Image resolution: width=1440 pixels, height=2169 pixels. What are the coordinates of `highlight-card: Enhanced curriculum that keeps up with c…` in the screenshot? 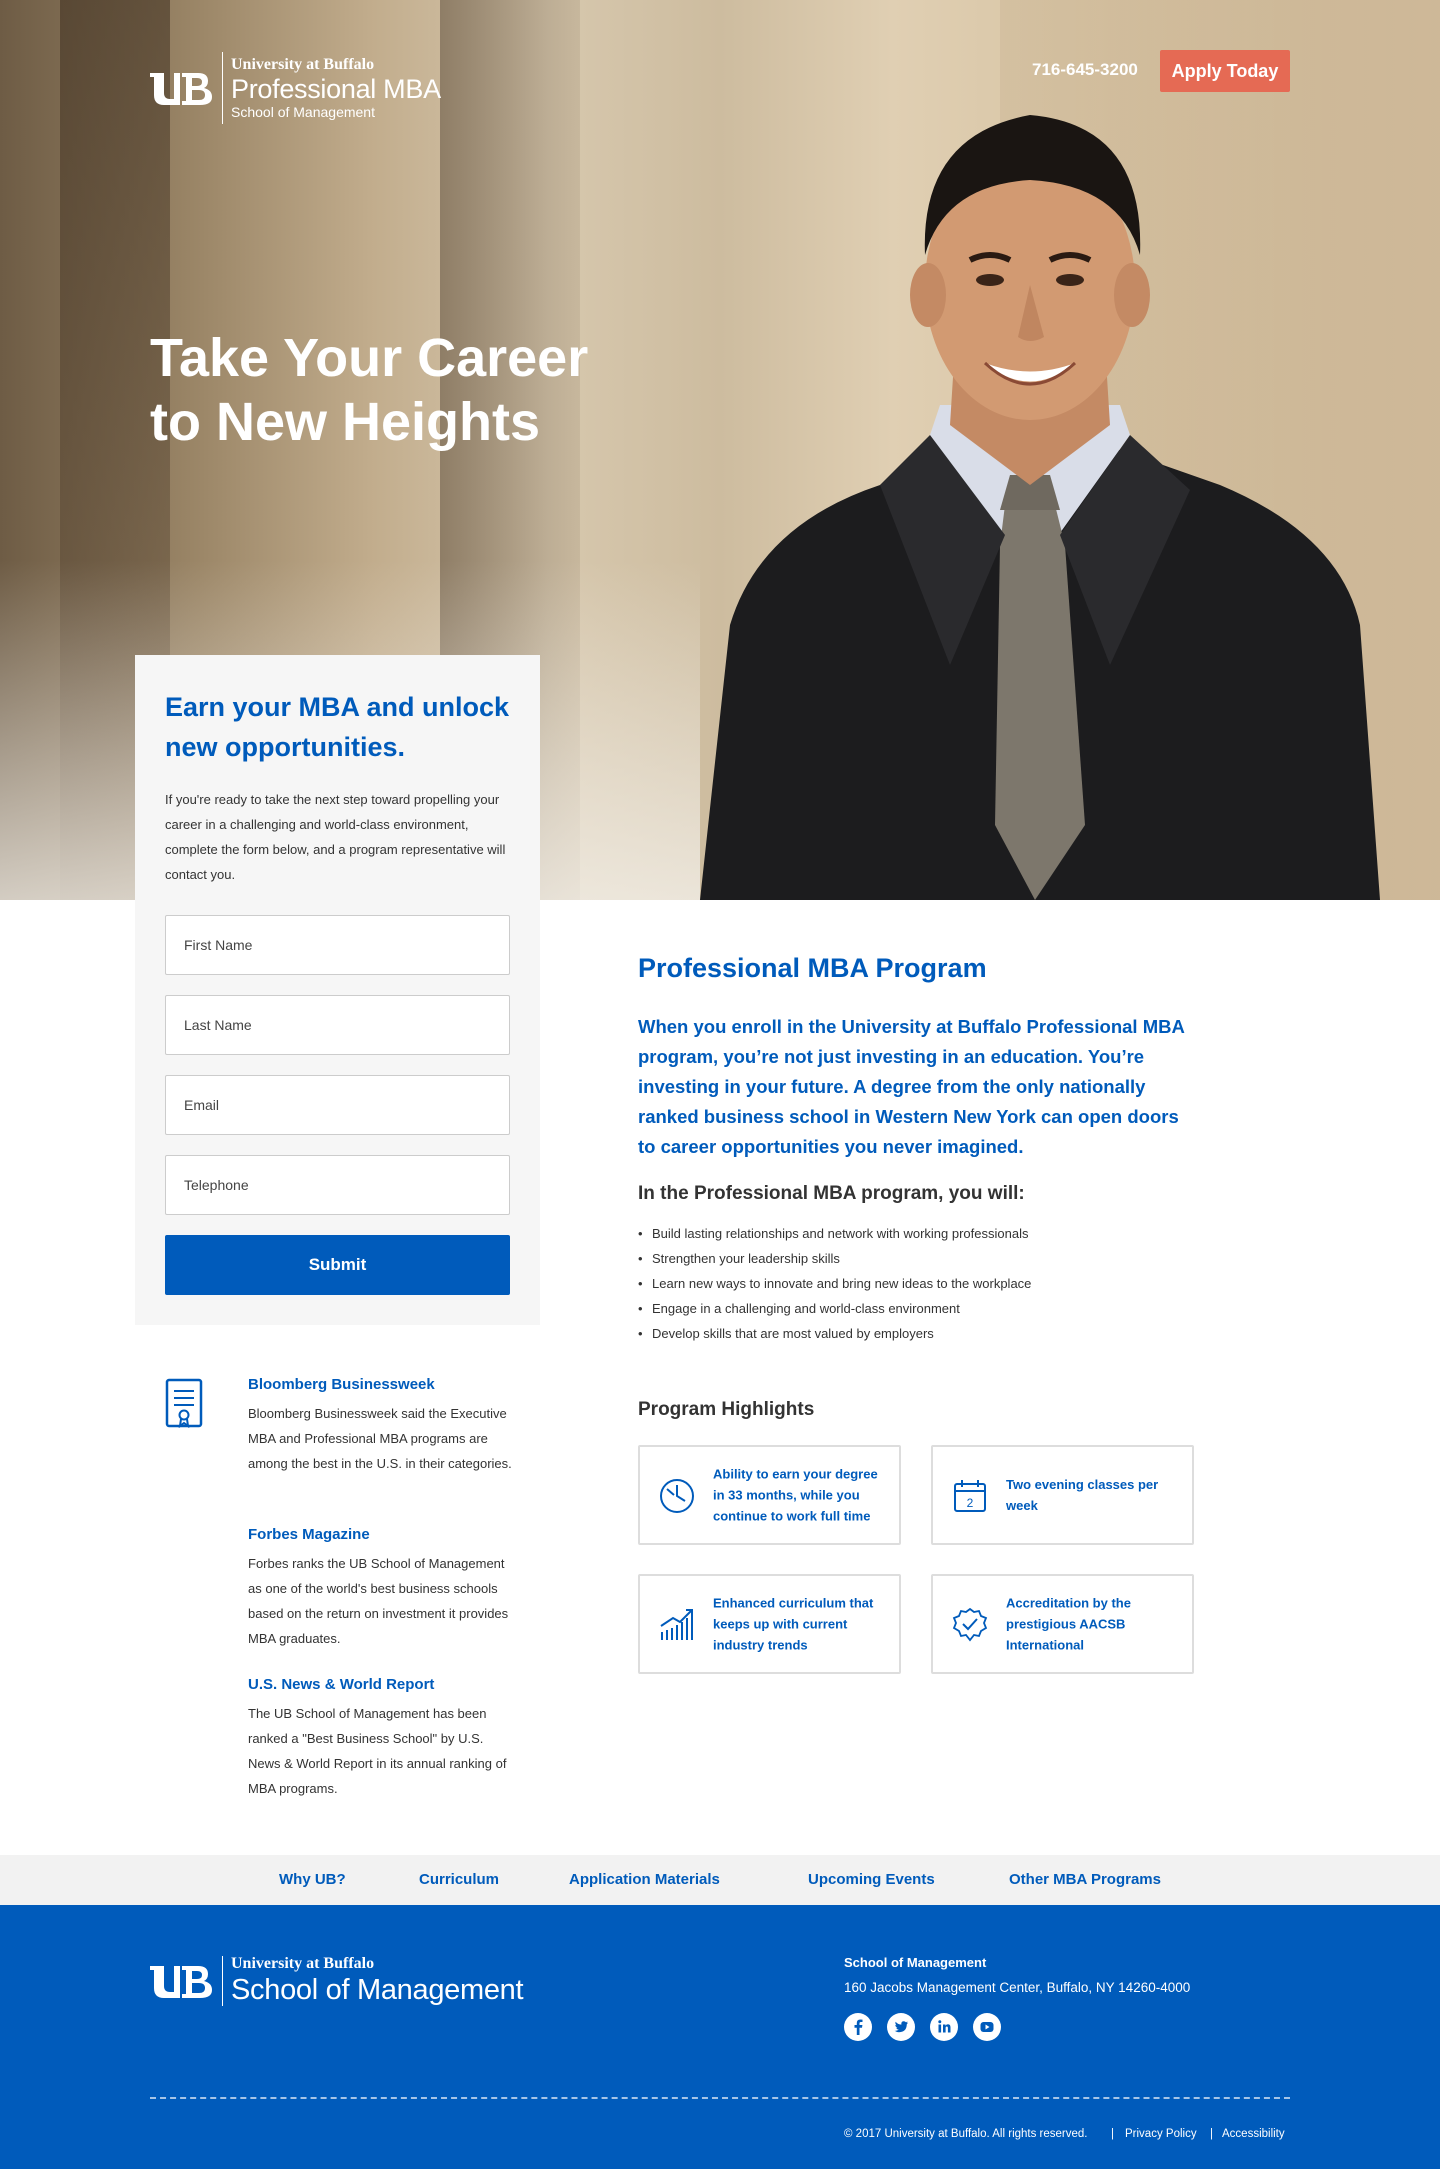 It's located at (769, 1624).